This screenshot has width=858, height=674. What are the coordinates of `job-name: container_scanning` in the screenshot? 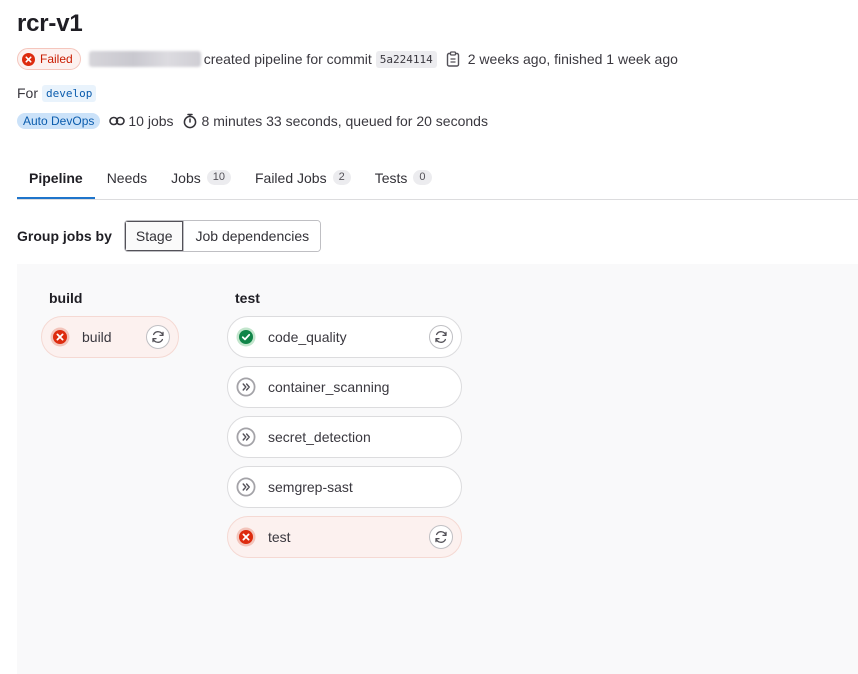 It's located at (329, 387).